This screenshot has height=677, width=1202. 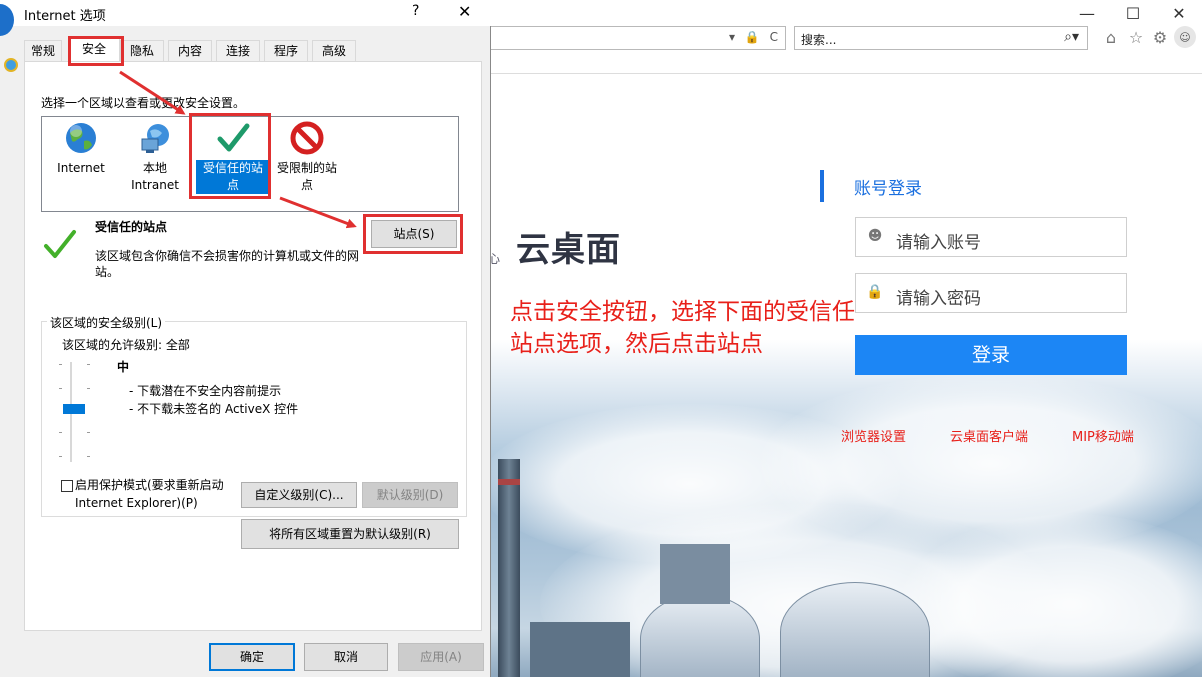 I want to click on dialog-close-button: ✕, so click(x=464, y=11).